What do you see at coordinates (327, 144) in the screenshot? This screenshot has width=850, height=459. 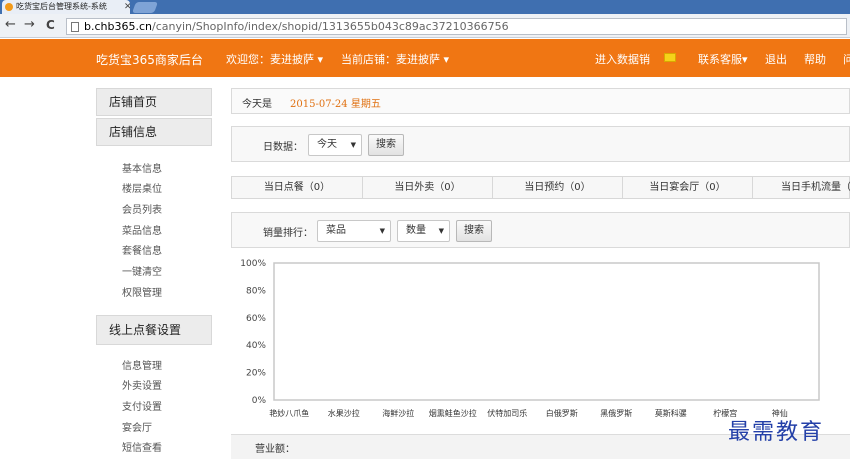 I see `day-select-value: 今天` at bounding box center [327, 144].